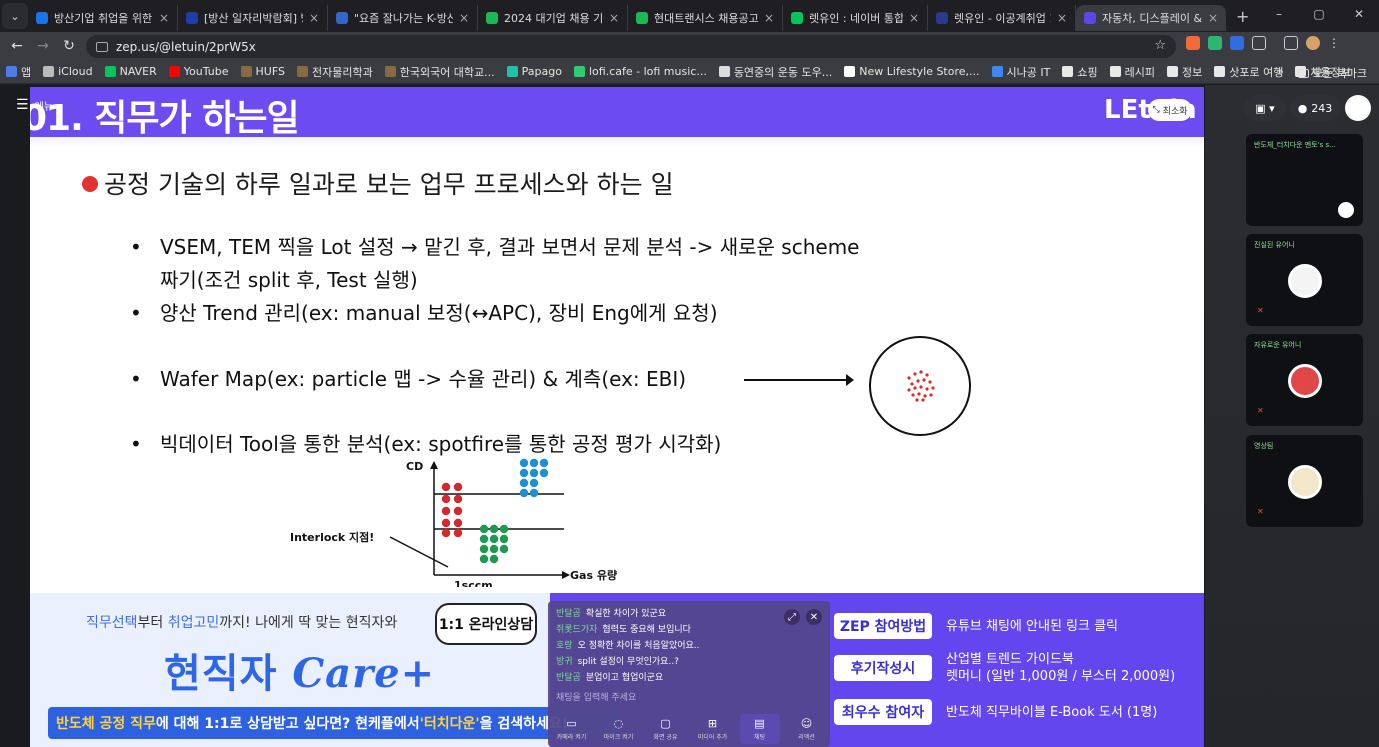  I want to click on chat-tool-button: ◌ 마이크 켜기, so click(619, 729).